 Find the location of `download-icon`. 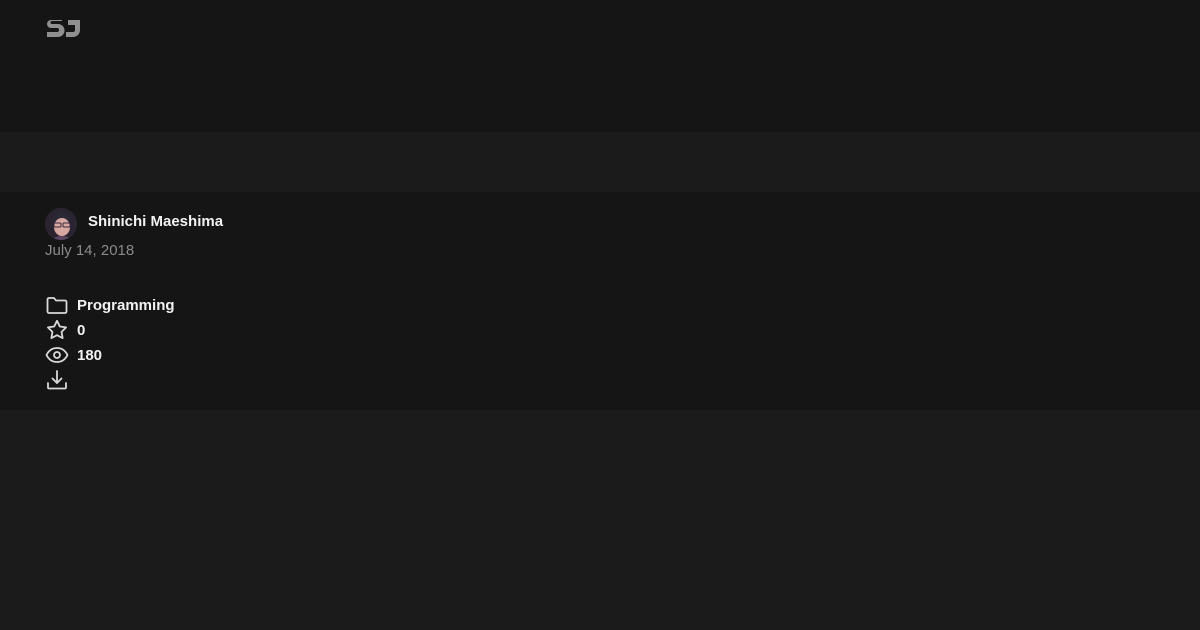

download-icon is located at coordinates (57, 380).